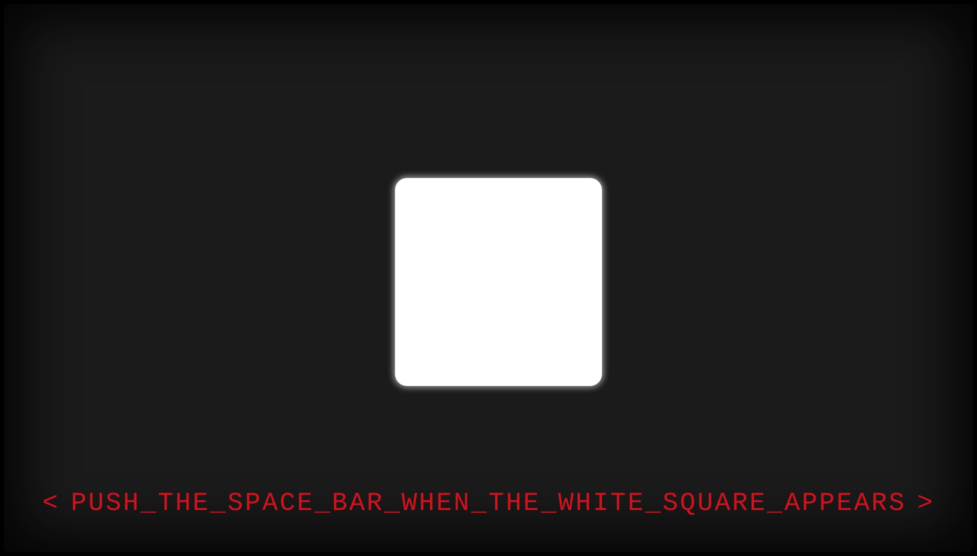  What do you see at coordinates (926, 503) in the screenshot?
I see `right-marker: >` at bounding box center [926, 503].